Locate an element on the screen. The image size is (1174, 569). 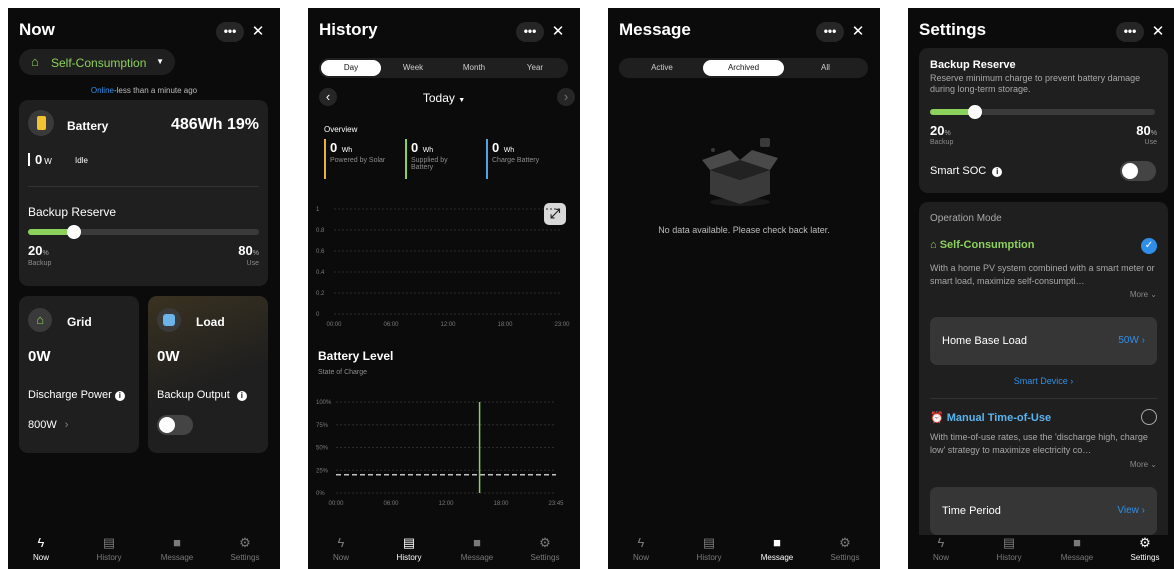
operation-mode-label: Operation Mode is located at coordinates (966, 218).